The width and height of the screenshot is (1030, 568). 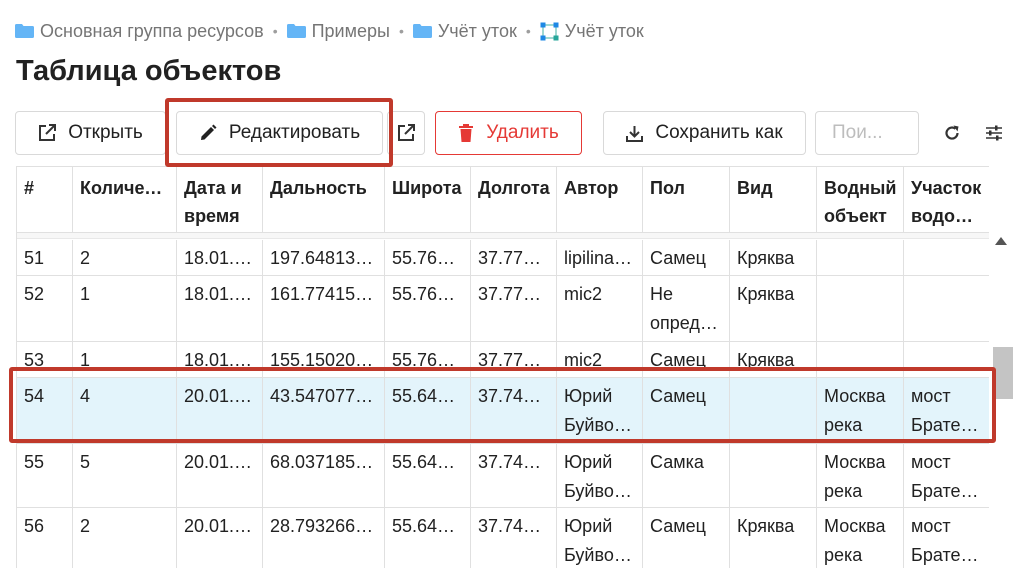 I want to click on scroll-up-arrow-icon, so click(x=1001, y=241).